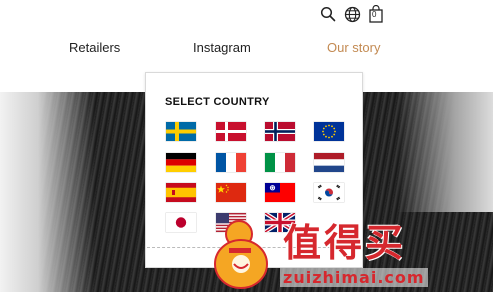 The image size is (493, 292). Describe the element at coordinates (217, 102) in the screenshot. I see `country-selector-title: SELECT COUNTRY` at that location.